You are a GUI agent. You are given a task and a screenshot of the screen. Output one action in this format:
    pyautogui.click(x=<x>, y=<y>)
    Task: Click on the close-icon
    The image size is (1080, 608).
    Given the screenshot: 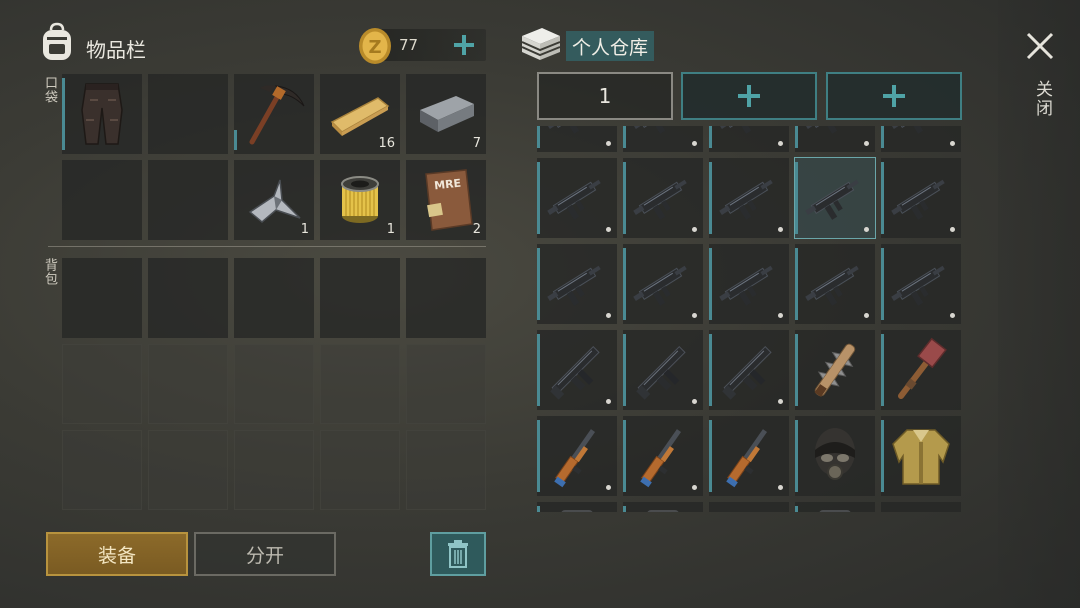 What is the action you would take?
    pyautogui.click(x=1040, y=46)
    